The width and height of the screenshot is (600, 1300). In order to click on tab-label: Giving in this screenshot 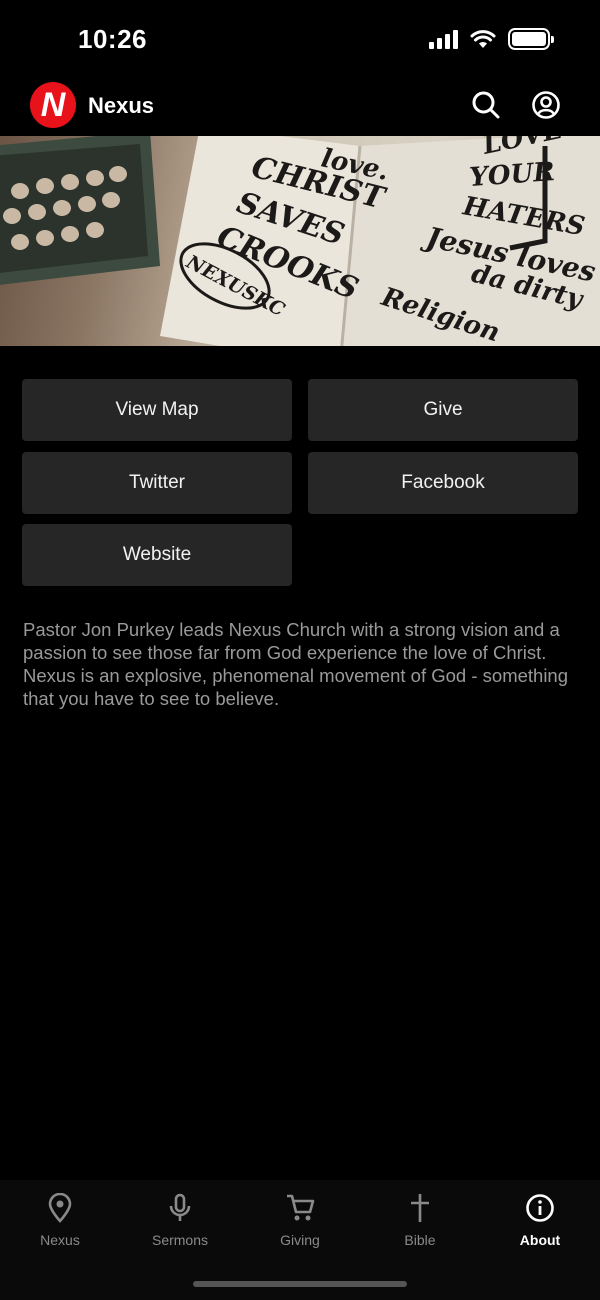, I will do `click(300, 1240)`.